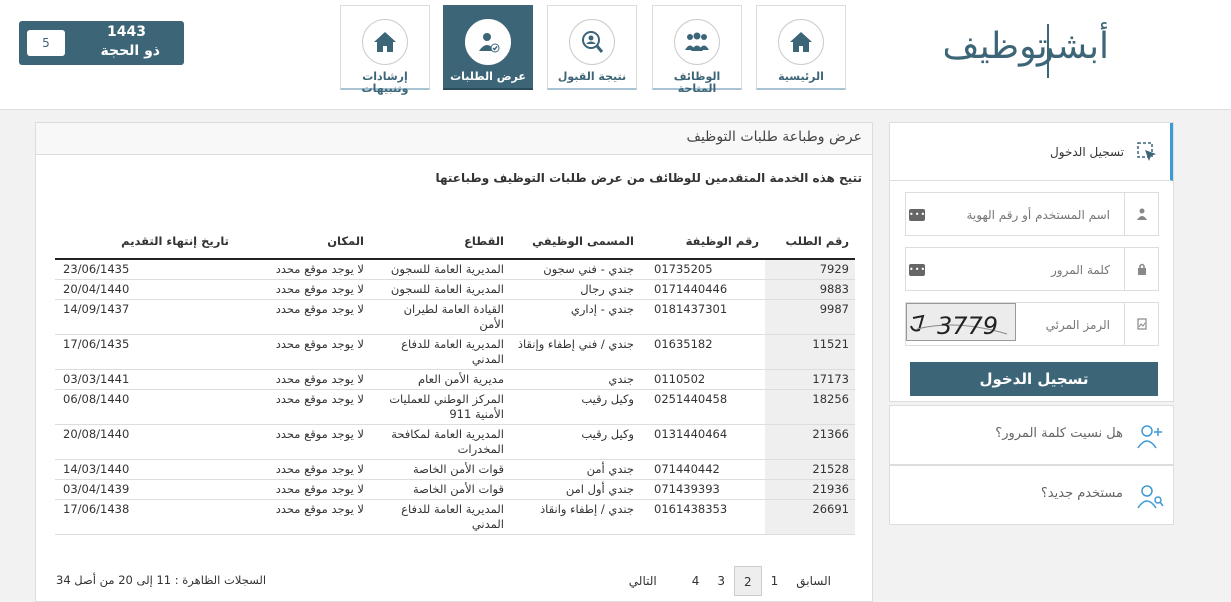 The height and width of the screenshot is (602, 1231). Describe the element at coordinates (1032, 269) in the screenshot. I see `password-field: كلمة المرور •••` at that location.